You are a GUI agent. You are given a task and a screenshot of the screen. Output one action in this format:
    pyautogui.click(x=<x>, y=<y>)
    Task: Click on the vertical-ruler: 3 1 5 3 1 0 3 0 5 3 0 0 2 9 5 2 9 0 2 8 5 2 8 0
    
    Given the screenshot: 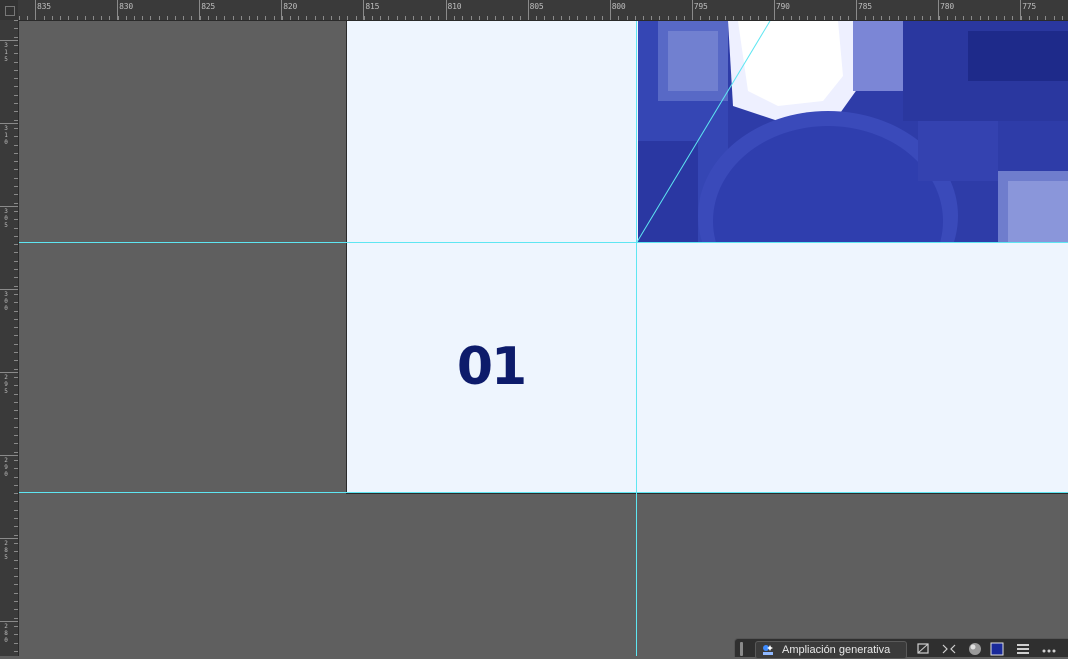 What is the action you would take?
    pyautogui.click(x=9, y=338)
    